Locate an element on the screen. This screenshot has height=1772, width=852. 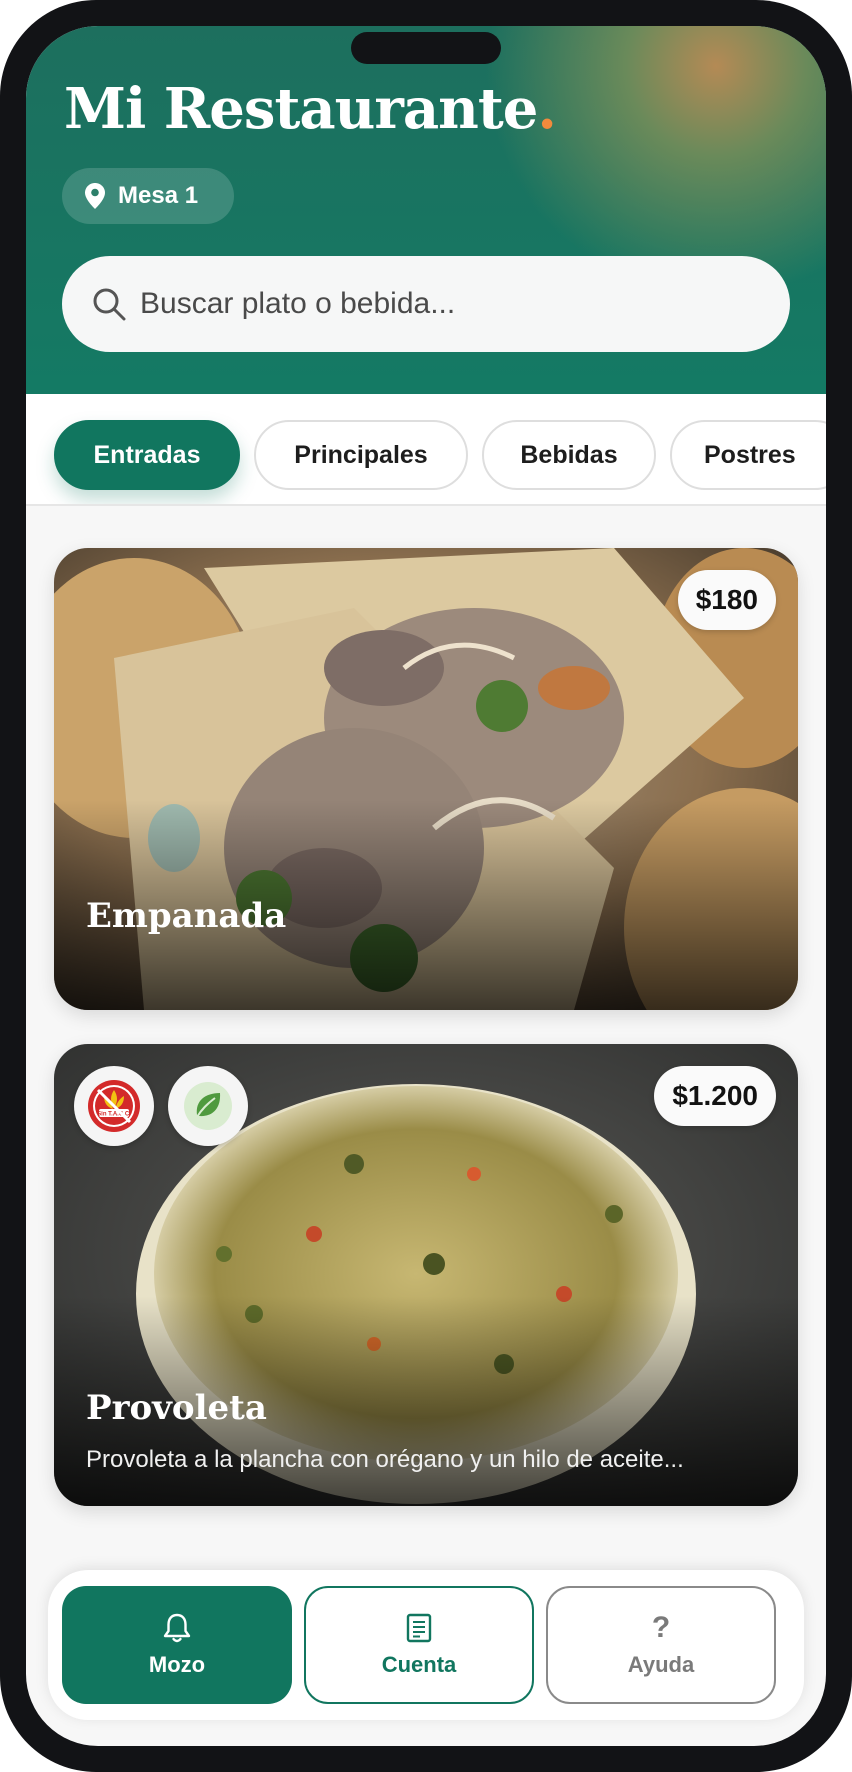
tab-entradas: Entradas is located at coordinates (147, 455).